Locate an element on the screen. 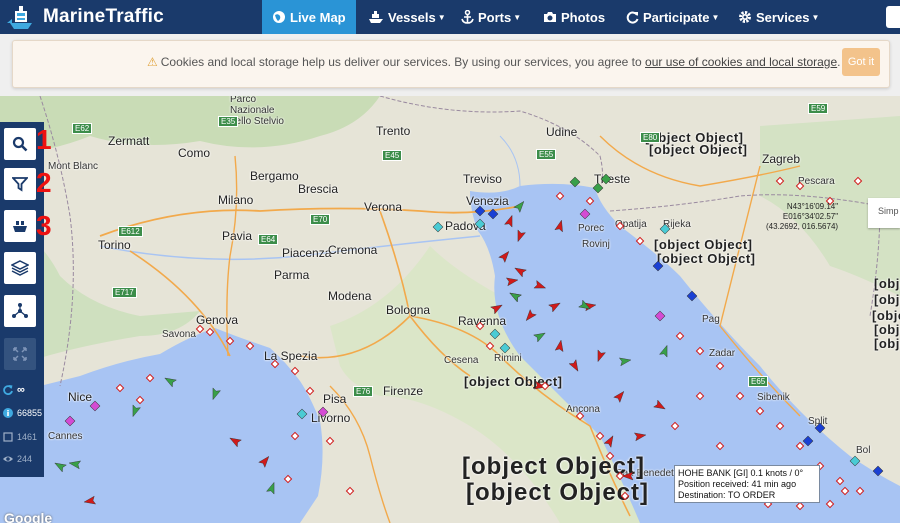 This screenshot has width=900, height=523. nav-ports: Ports ▼ is located at coordinates (491, 17).